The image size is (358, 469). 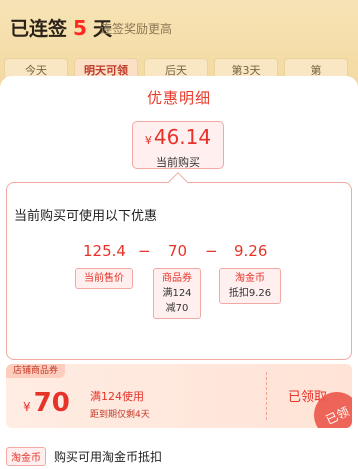 I want to click on current-price-amount: ¥46.14, so click(x=178, y=139).